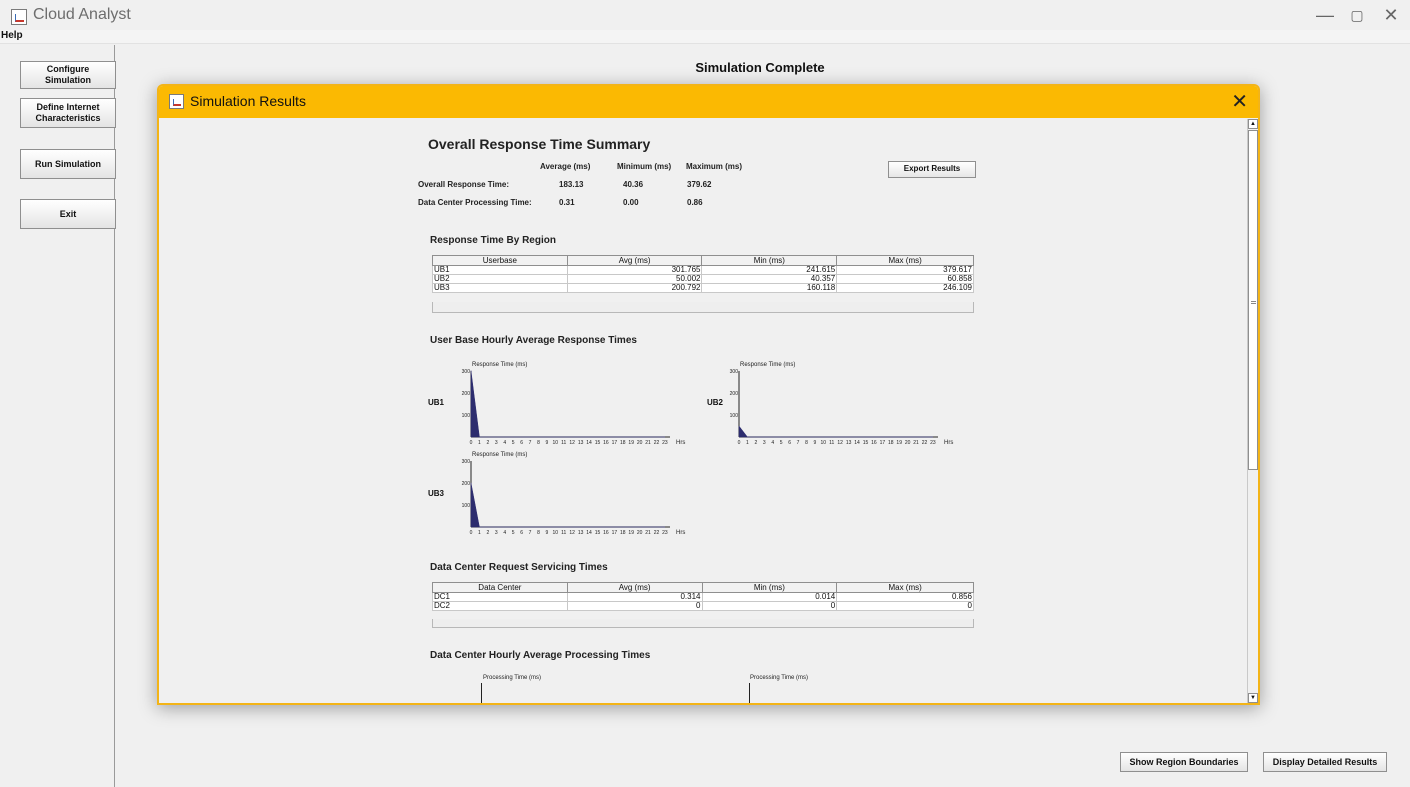  I want to click on table-row: UB2 50.002 40.357 60.858, so click(703, 279).